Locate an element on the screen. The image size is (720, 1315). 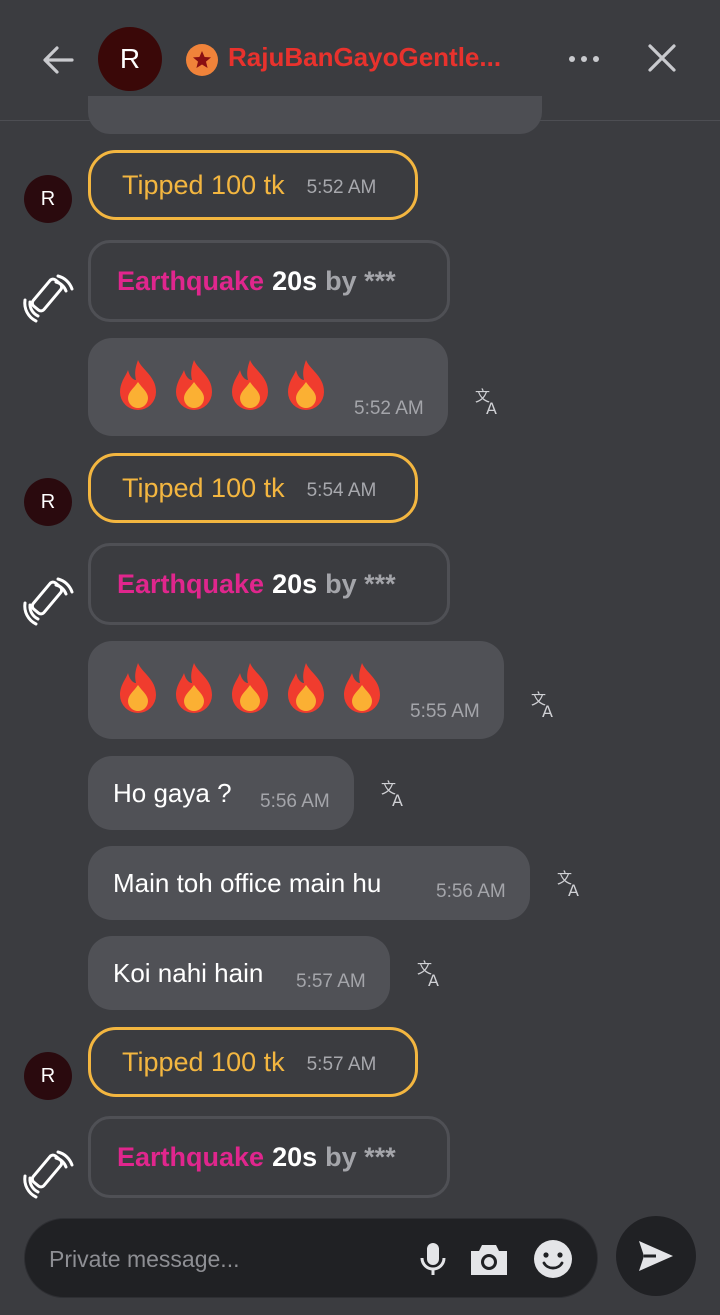
message-time: 5:54 AM is located at coordinates (341, 490).